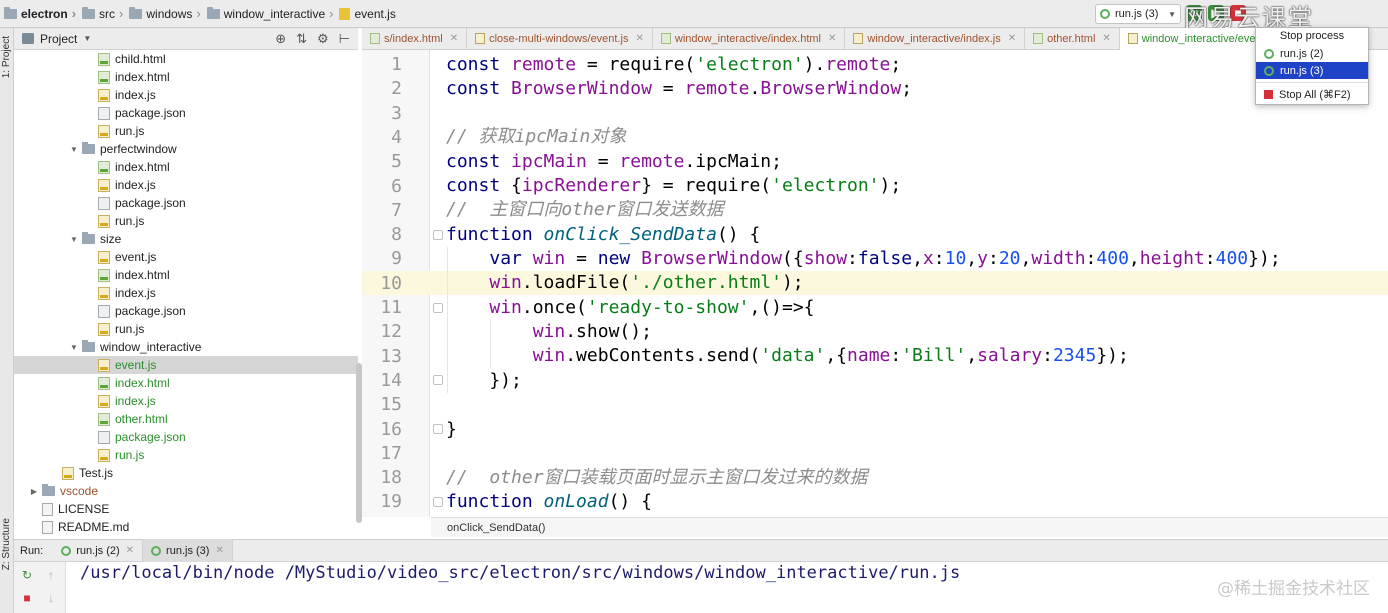 This screenshot has width=1388, height=613. Describe the element at coordinates (141, 419) in the screenshot. I see `tree-item-label: other.html` at that location.